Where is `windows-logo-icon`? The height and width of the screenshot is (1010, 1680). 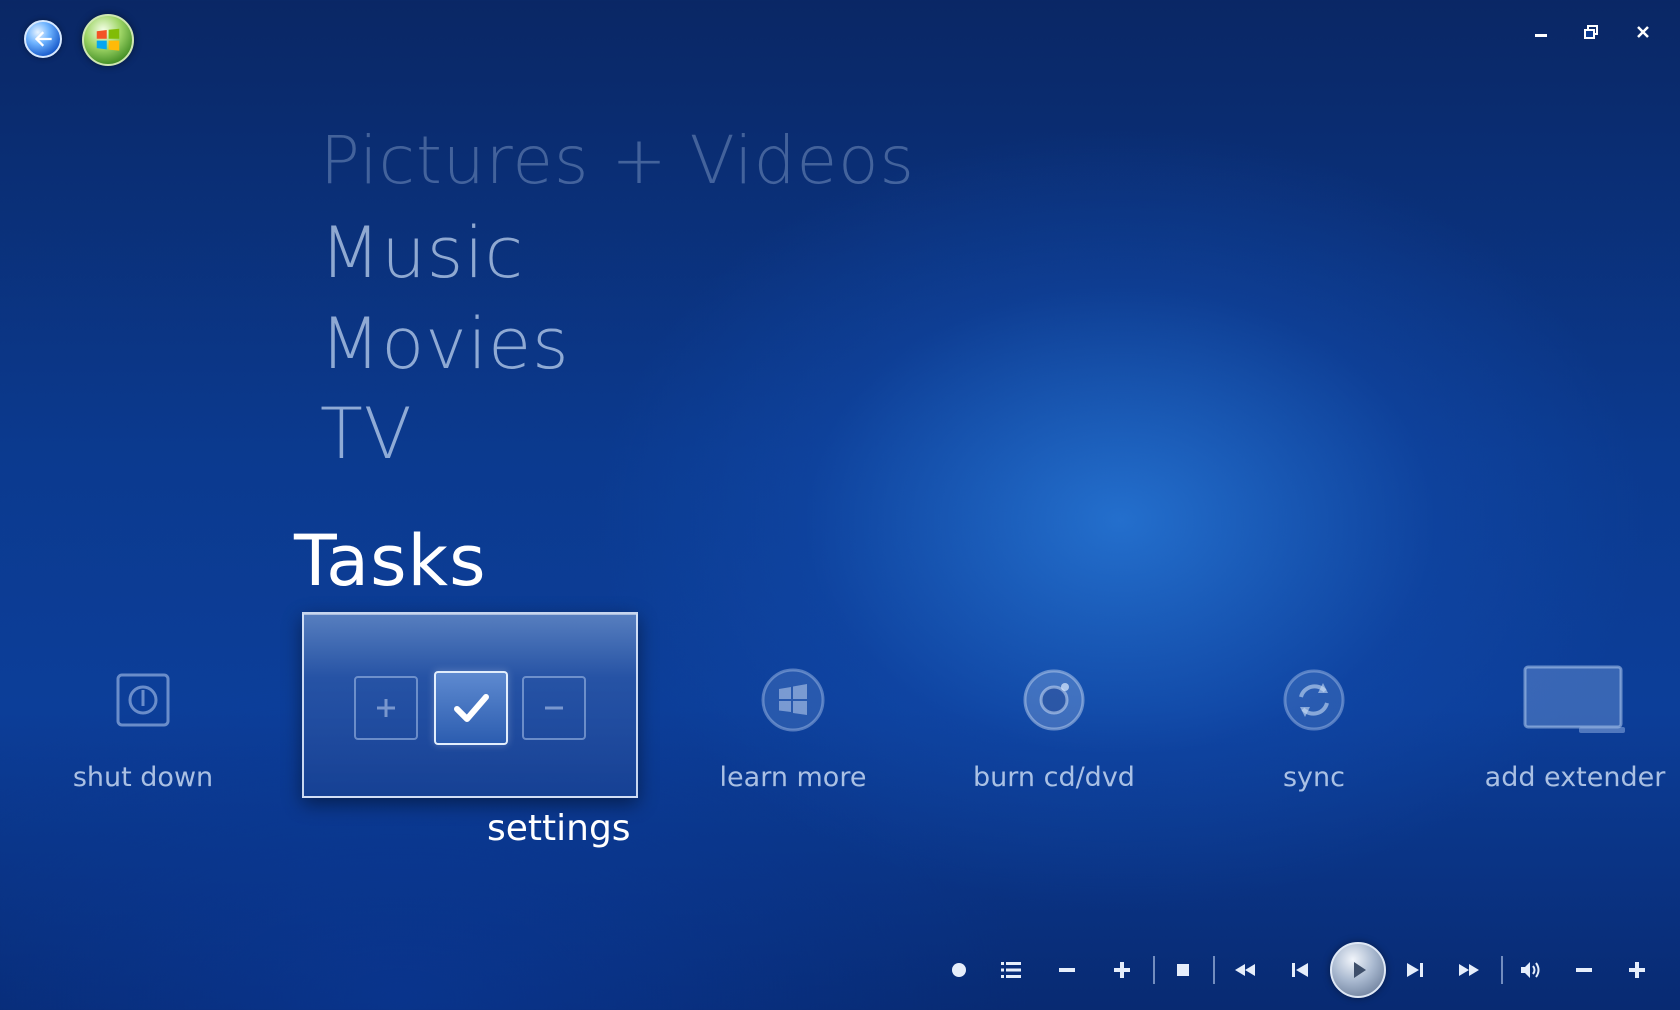 windows-logo-icon is located at coordinates (793, 700).